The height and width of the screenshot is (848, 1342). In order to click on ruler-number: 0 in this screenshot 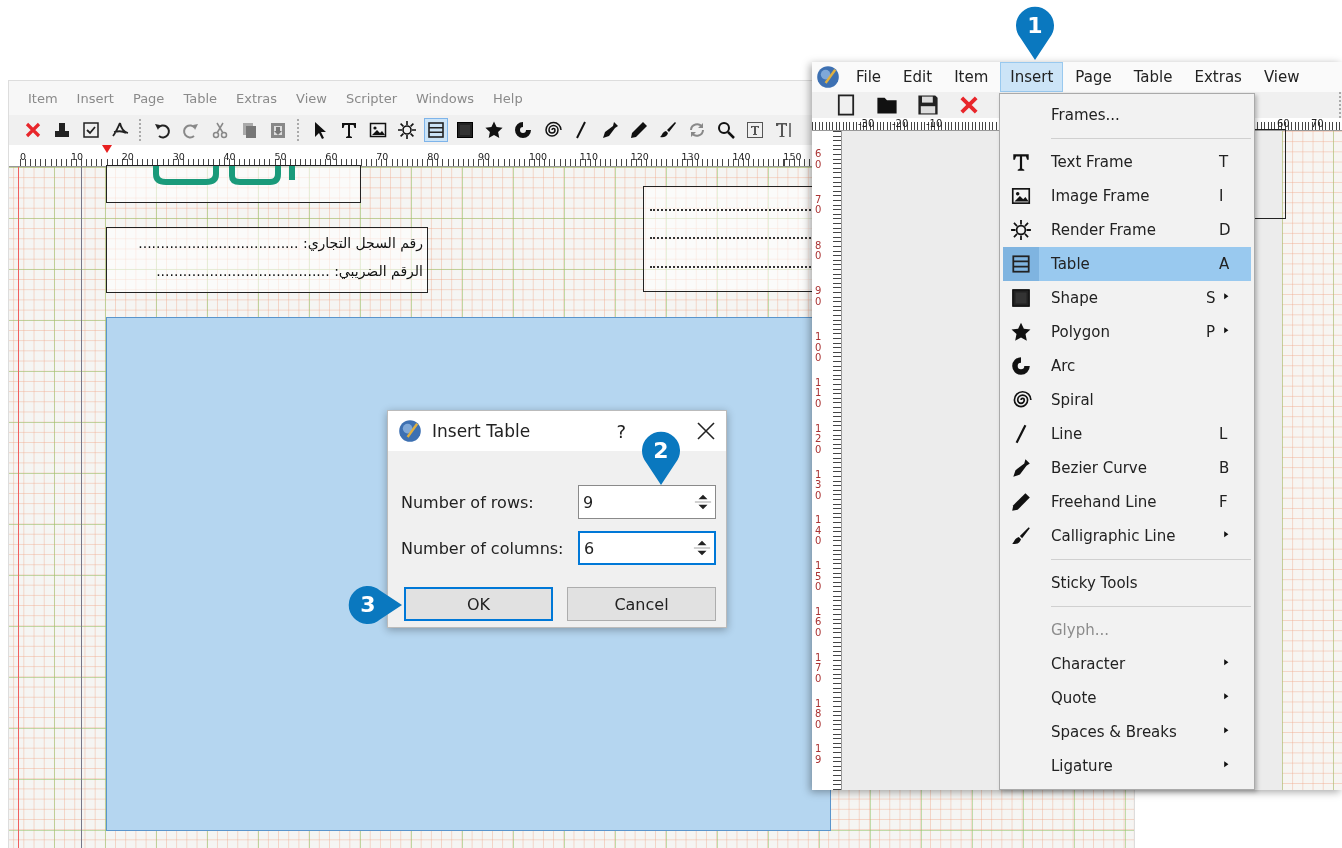, I will do `click(23, 156)`.